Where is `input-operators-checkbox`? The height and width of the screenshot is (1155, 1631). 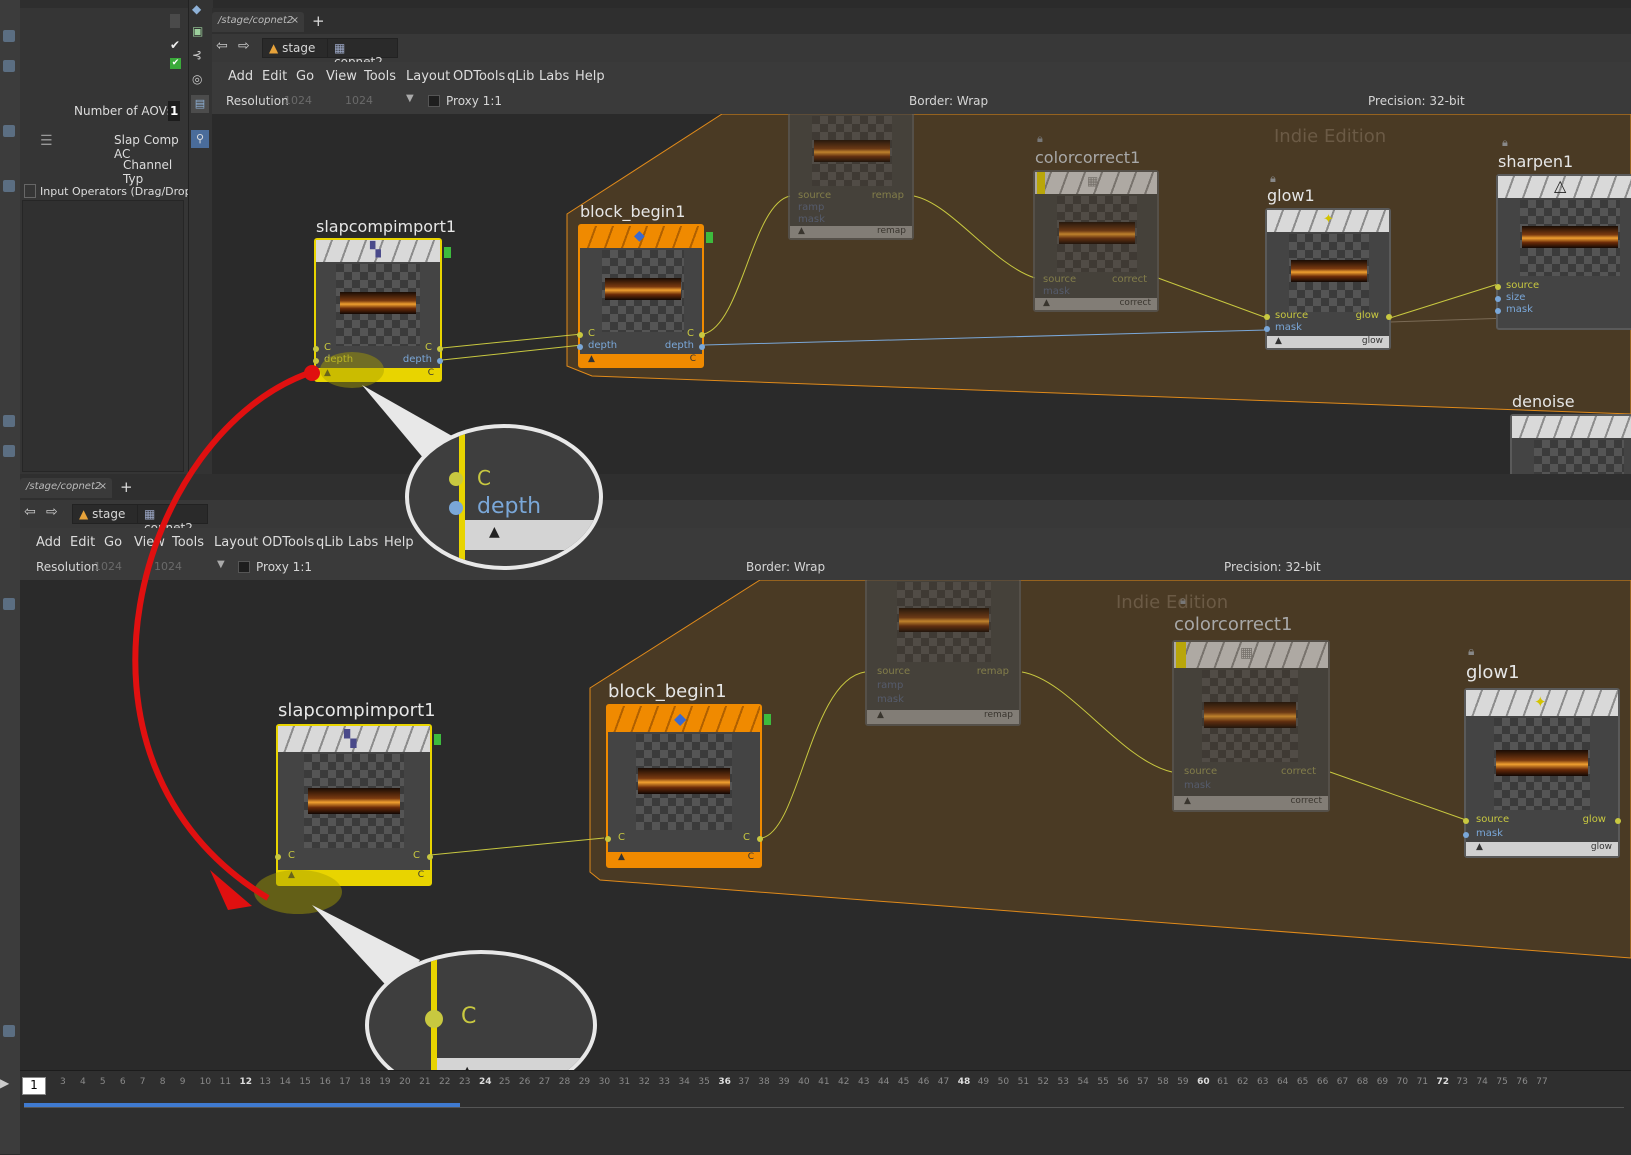 input-operators-checkbox is located at coordinates (30, 191).